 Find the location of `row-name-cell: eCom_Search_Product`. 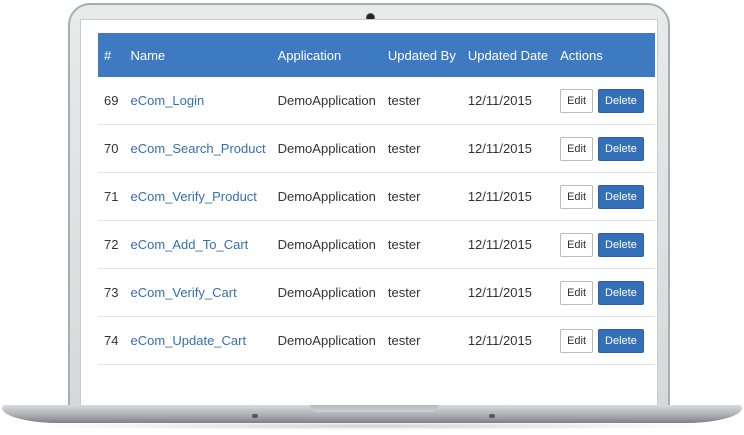

row-name-cell: eCom_Search_Product is located at coordinates (198, 148).